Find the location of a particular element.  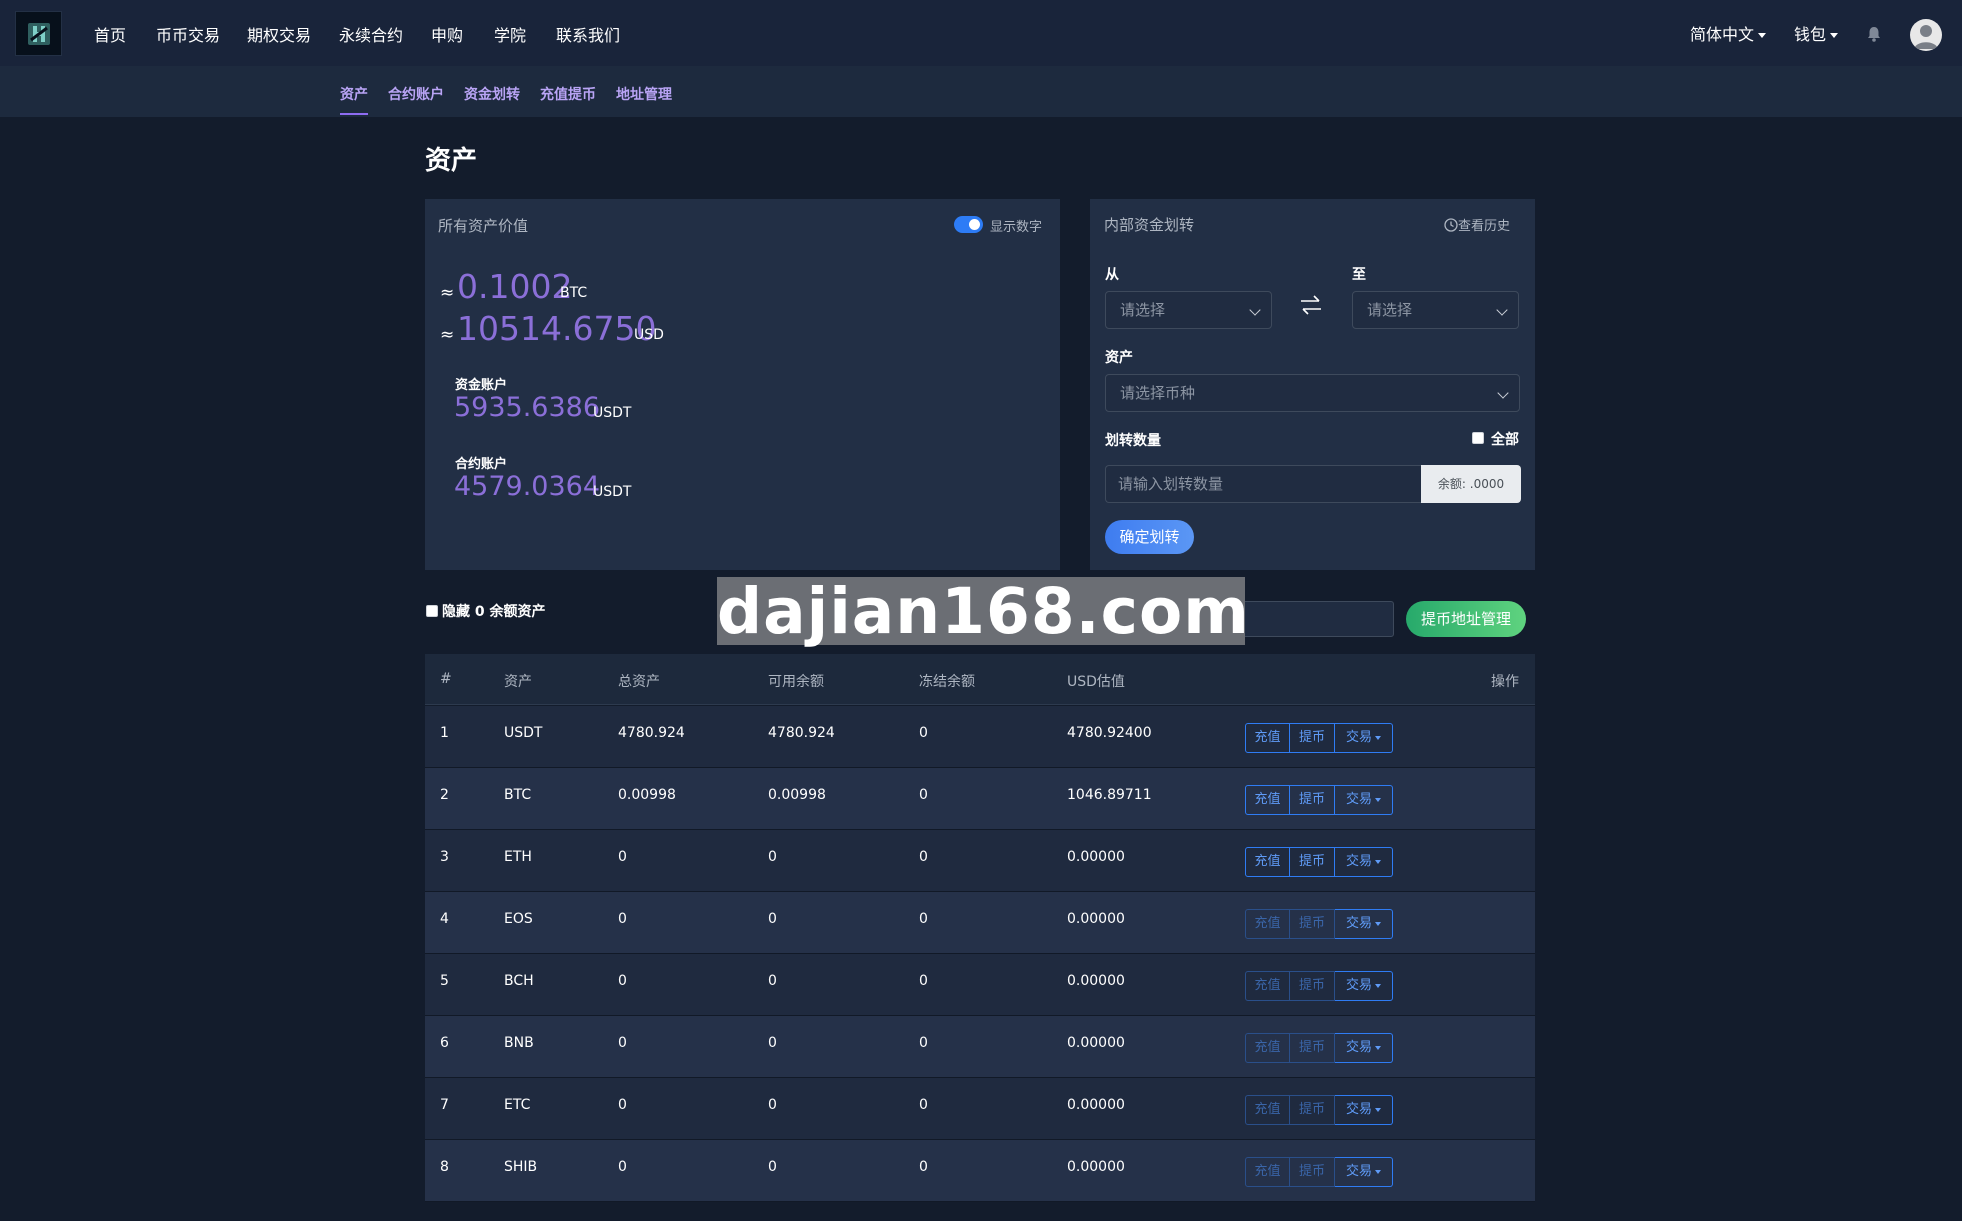

row-total: 4780.924 is located at coordinates (651, 733).